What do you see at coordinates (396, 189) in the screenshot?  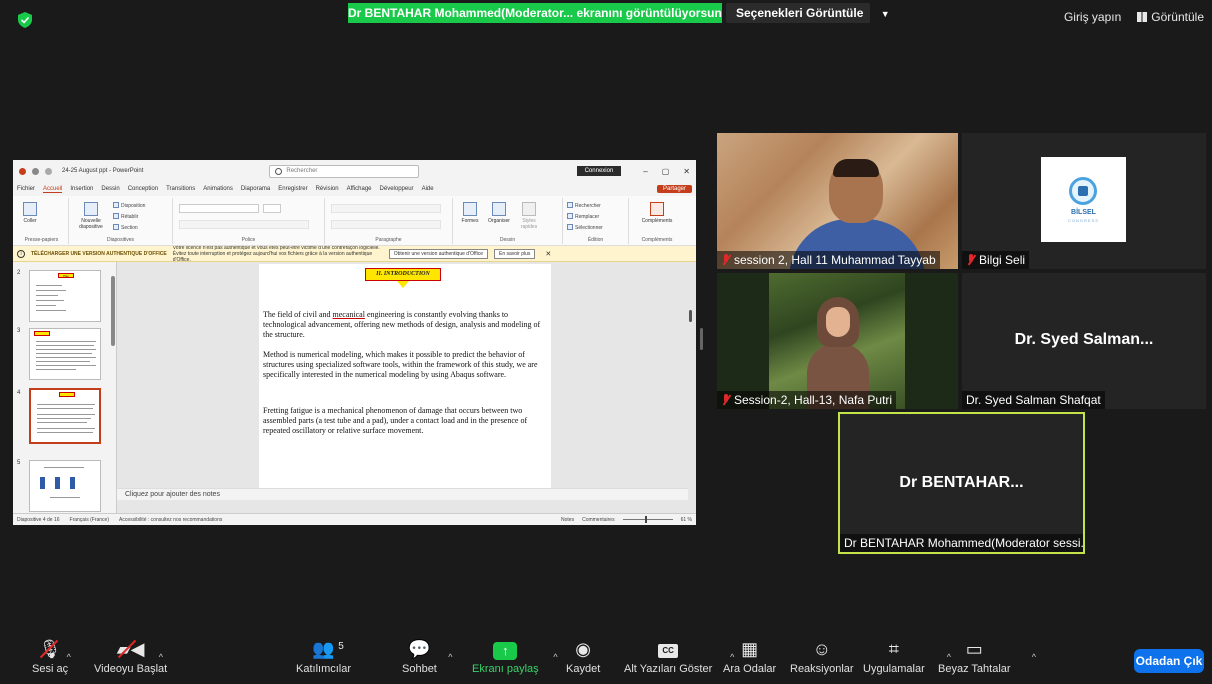 I see `menu-item: Développeur` at bounding box center [396, 189].